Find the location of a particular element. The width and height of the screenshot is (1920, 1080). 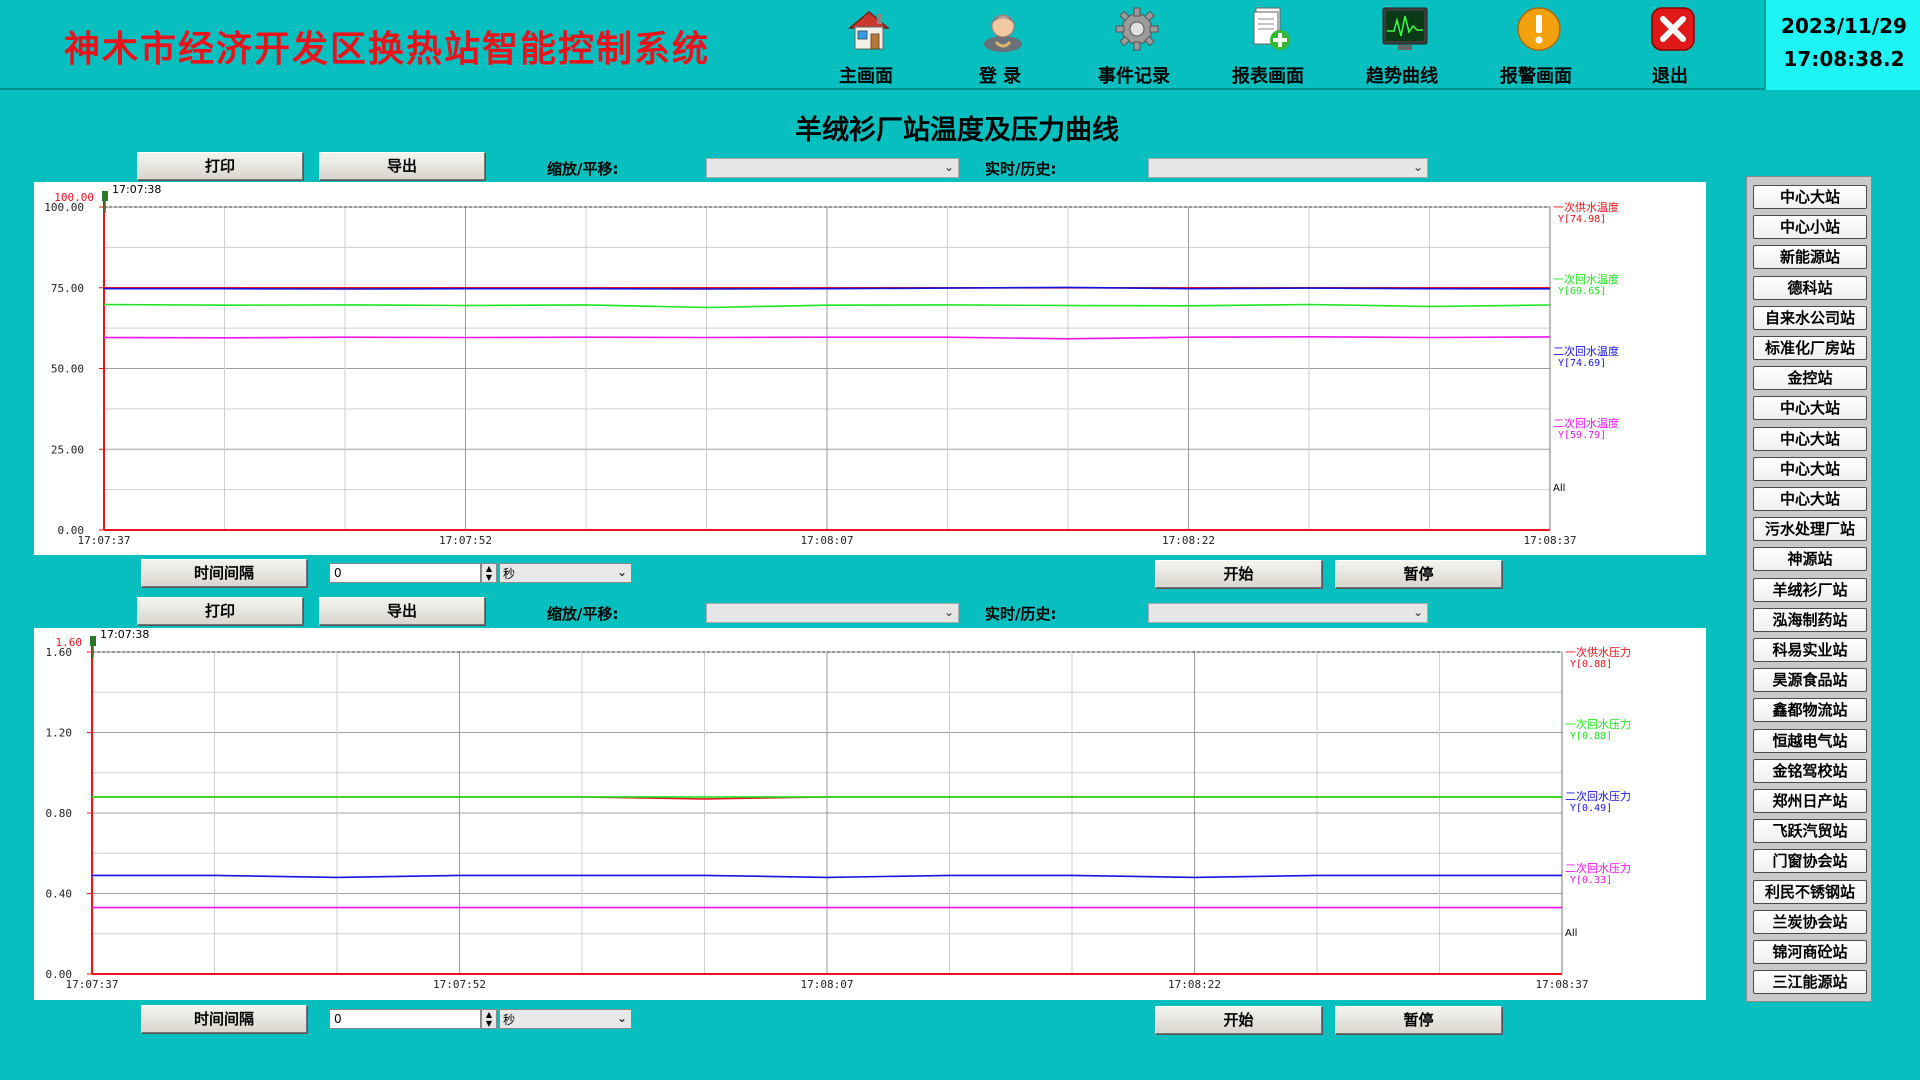

station-button: 锦河商砼站 is located at coordinates (1810, 952).